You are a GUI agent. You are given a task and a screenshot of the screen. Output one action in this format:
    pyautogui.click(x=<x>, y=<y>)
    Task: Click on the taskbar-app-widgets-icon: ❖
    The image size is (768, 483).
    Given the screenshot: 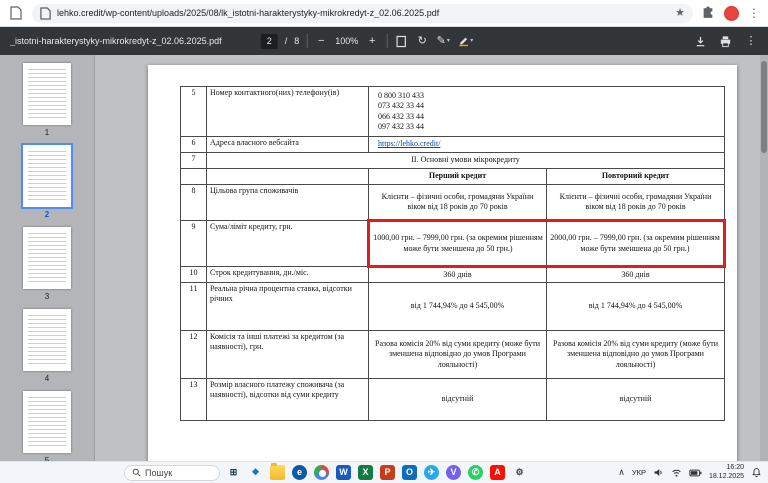 What is the action you would take?
    pyautogui.click(x=255, y=472)
    